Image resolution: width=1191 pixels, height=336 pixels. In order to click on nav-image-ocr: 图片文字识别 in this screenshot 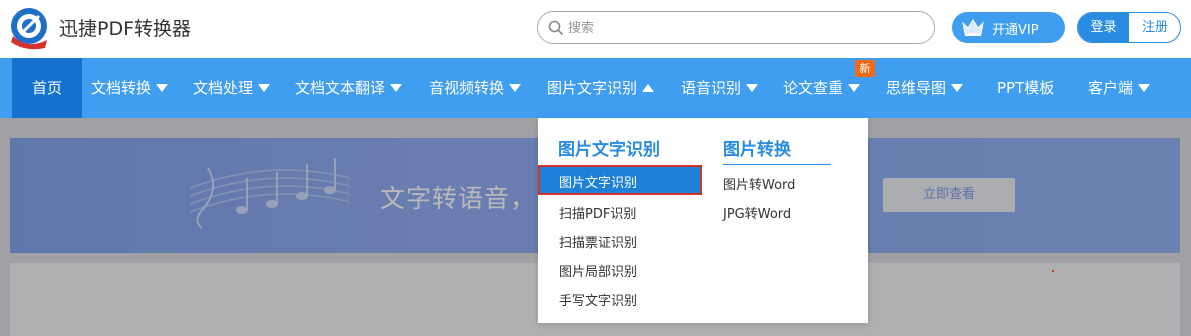, I will do `click(601, 88)`.